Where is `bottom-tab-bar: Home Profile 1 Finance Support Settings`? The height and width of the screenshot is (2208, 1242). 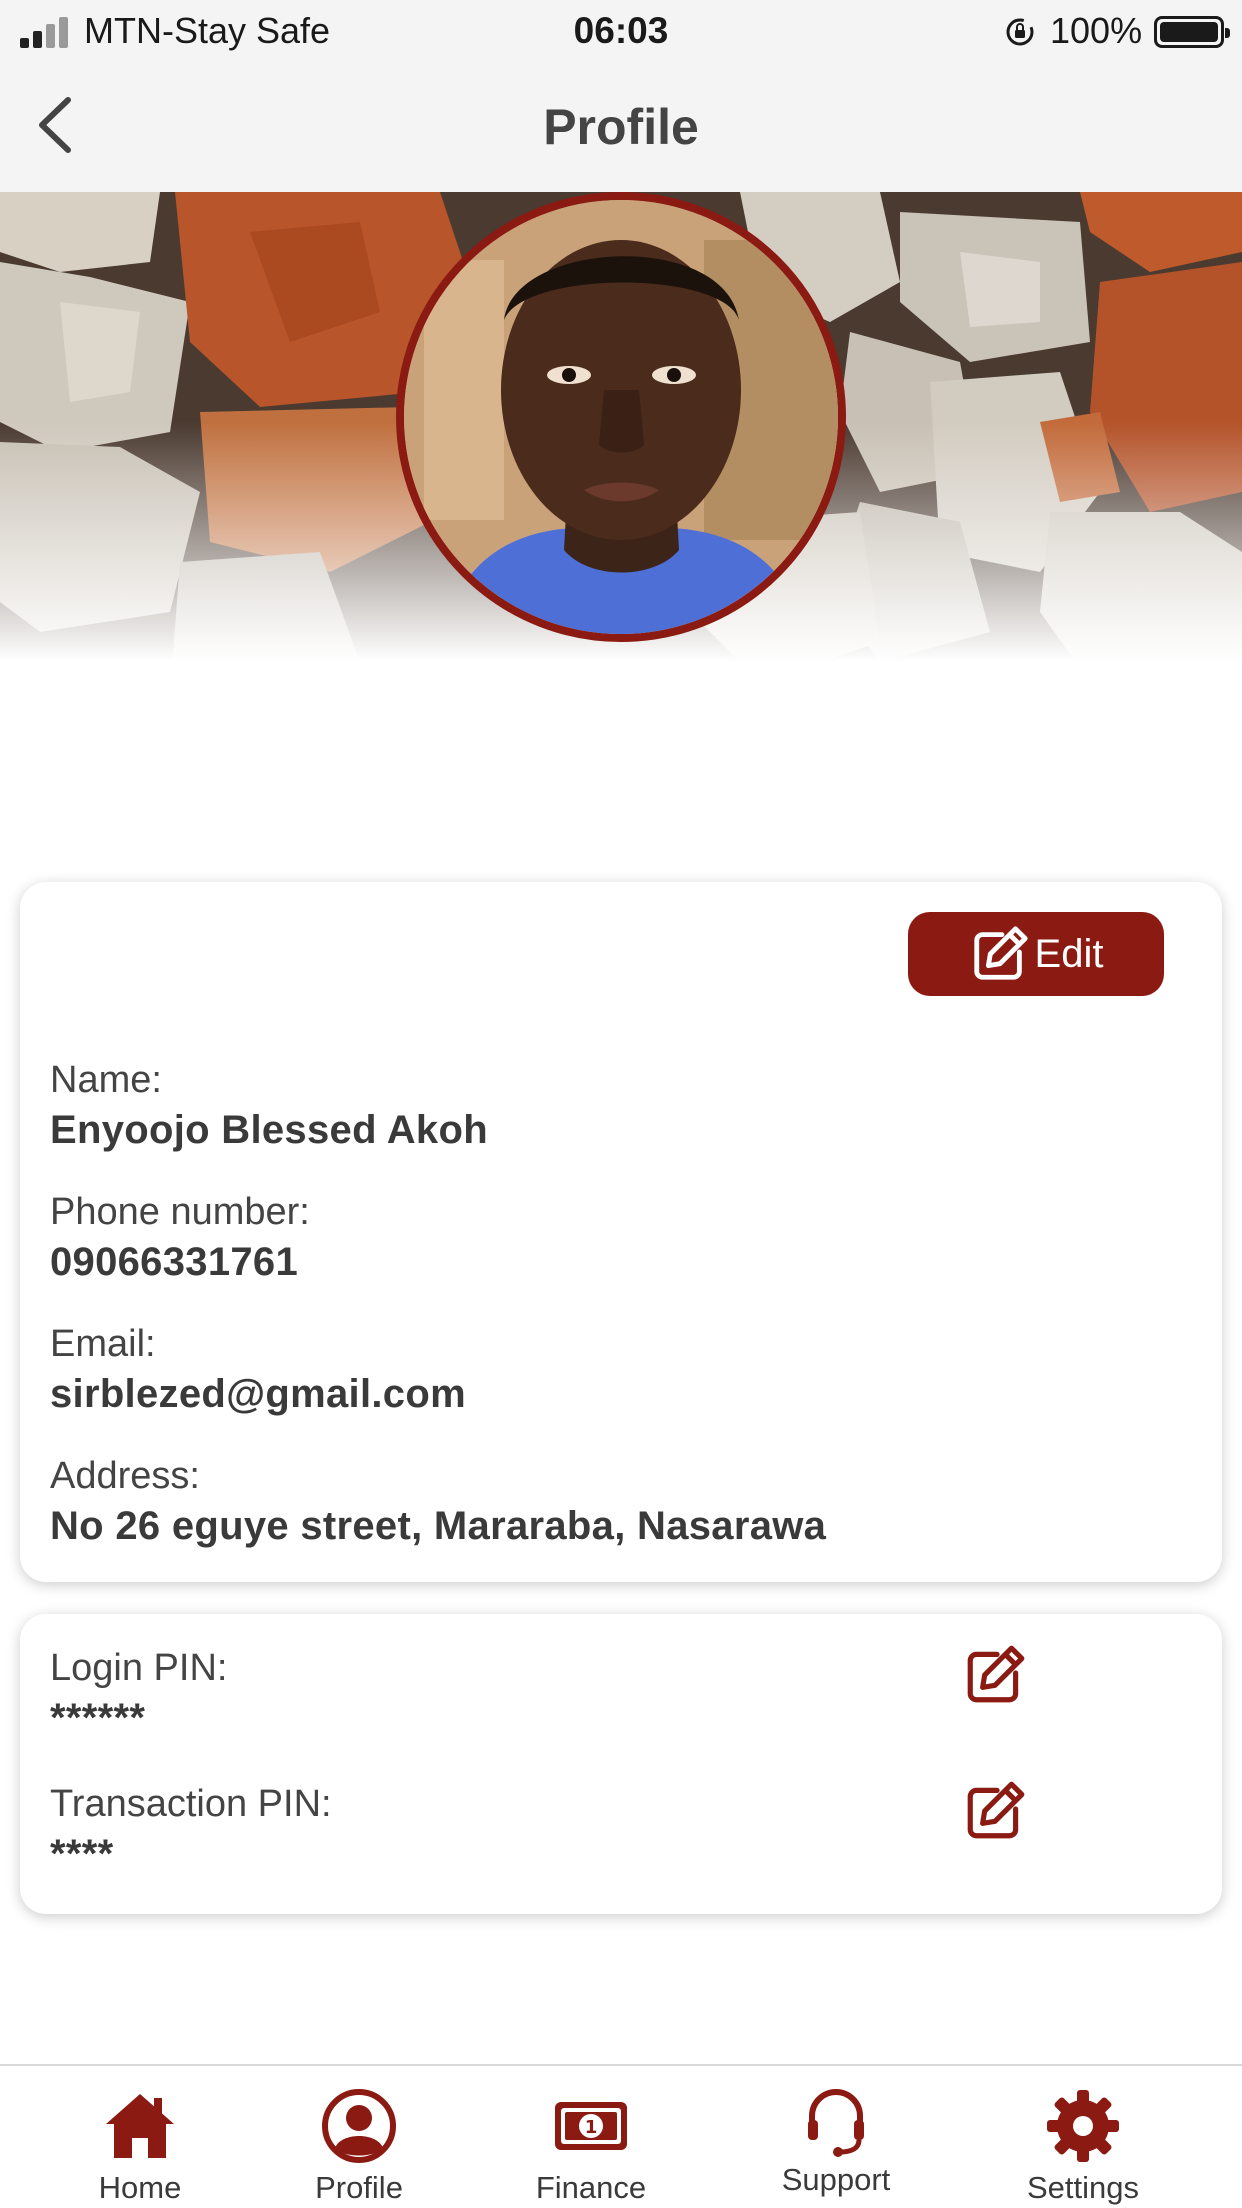 bottom-tab-bar: Home Profile 1 Finance Support Settings is located at coordinates (621, 2136).